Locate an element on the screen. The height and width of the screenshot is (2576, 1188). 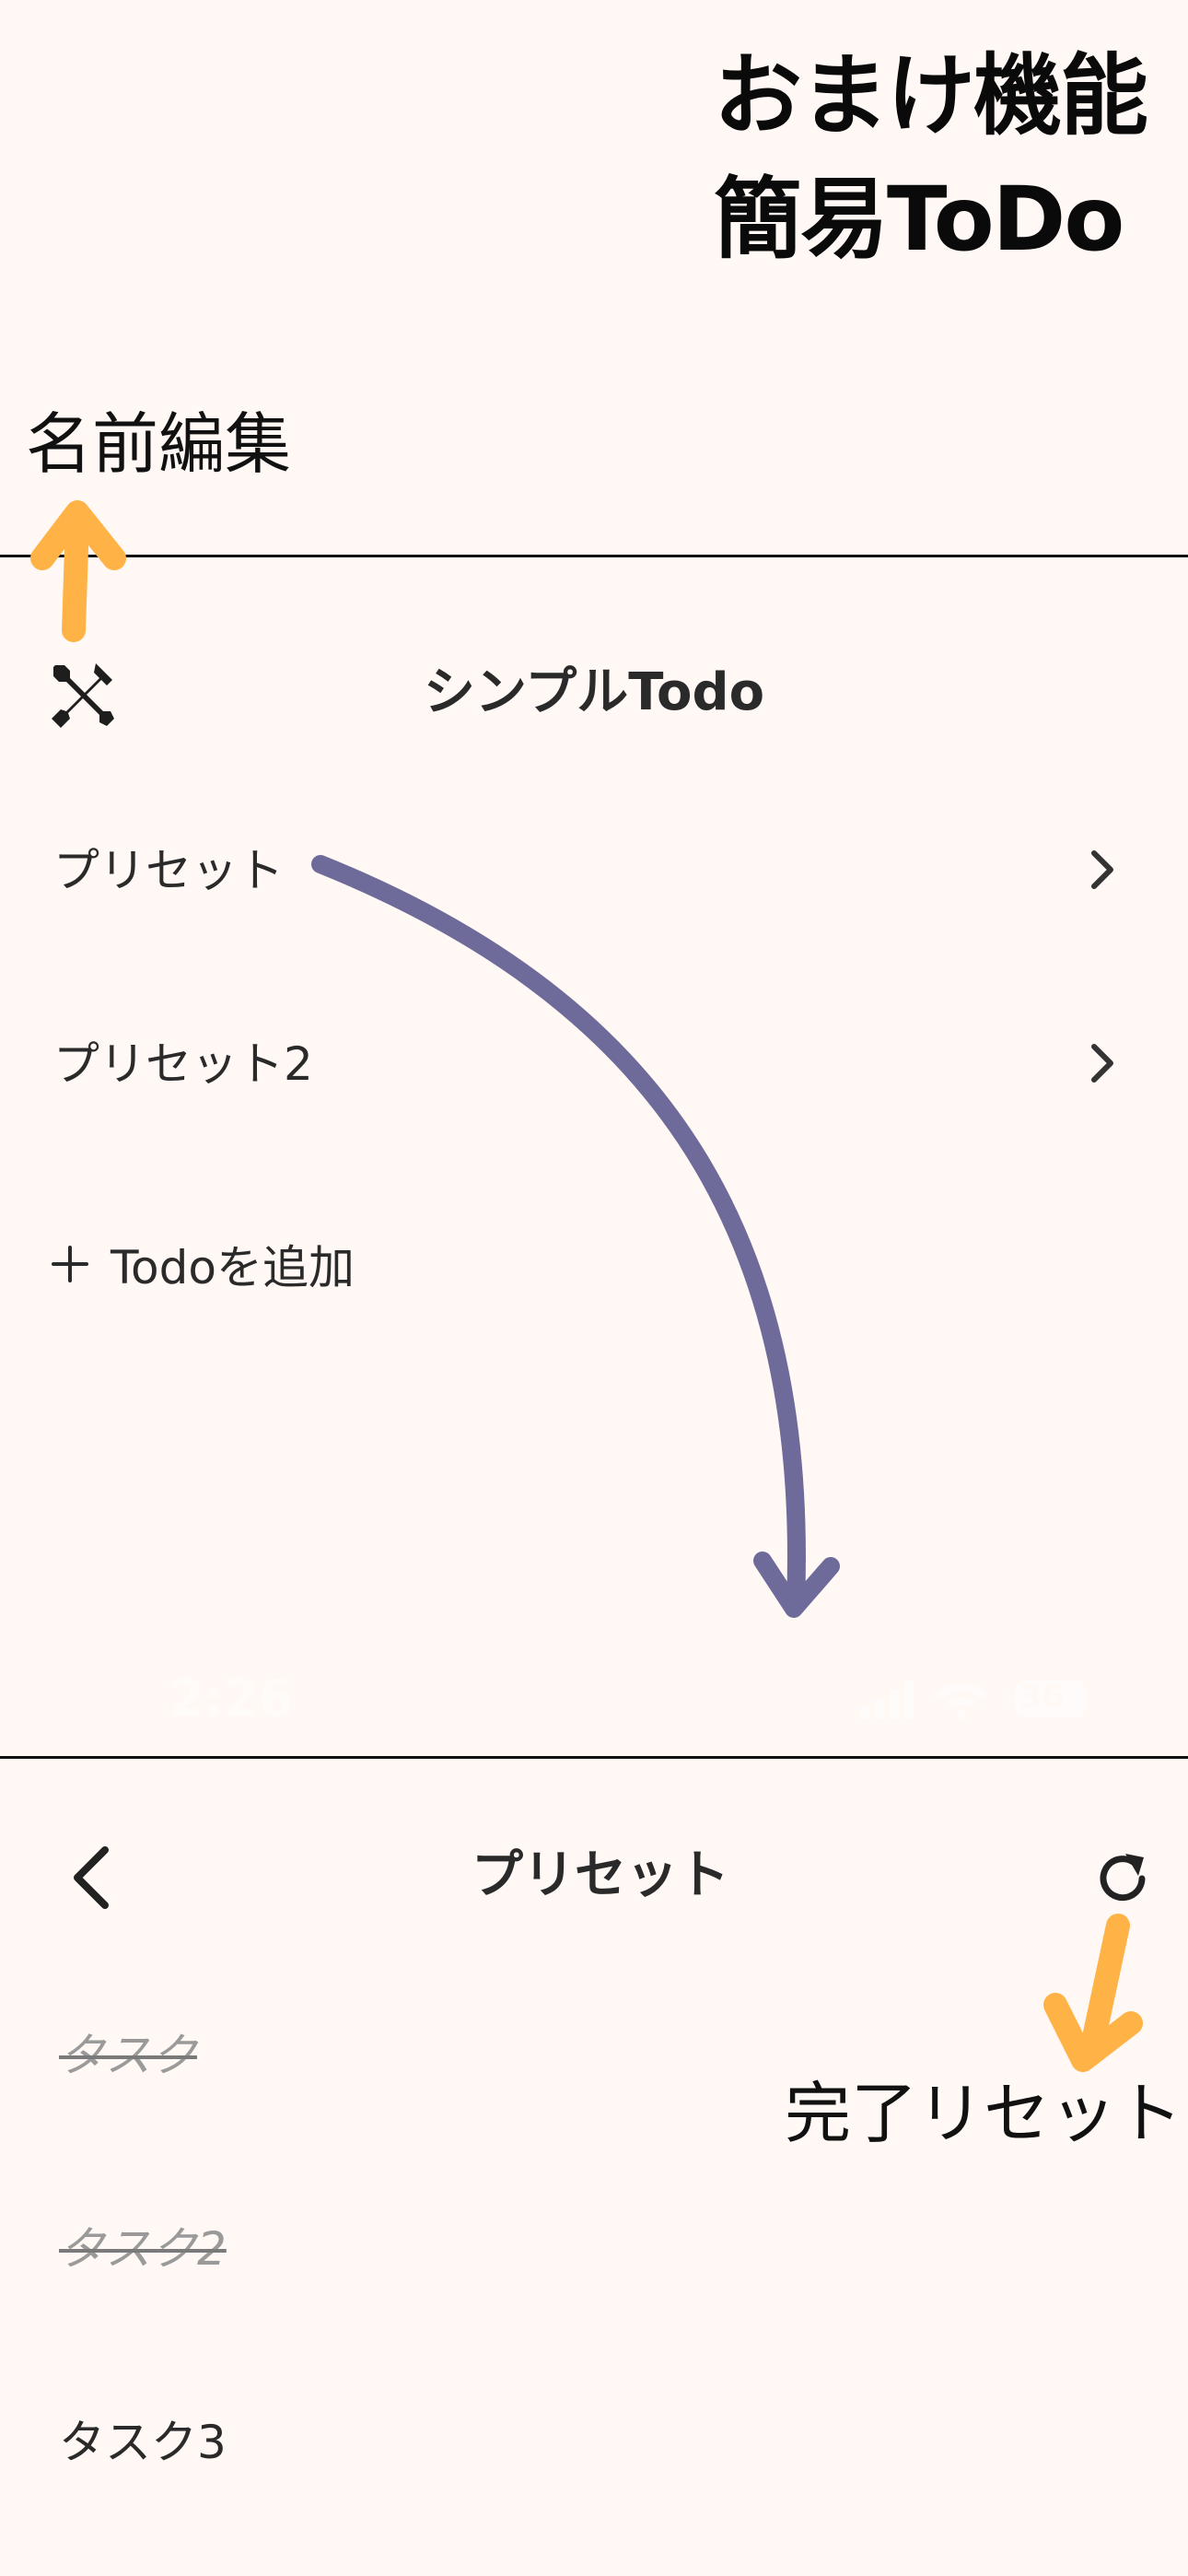
list-item-label: プリセット2 is located at coordinates (183, 1064).